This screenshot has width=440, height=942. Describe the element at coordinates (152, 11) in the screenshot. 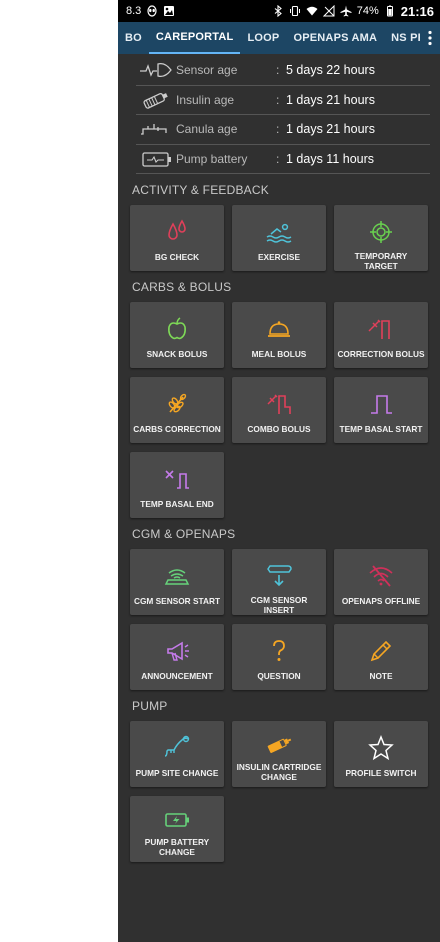

I see `alien-icon` at that location.